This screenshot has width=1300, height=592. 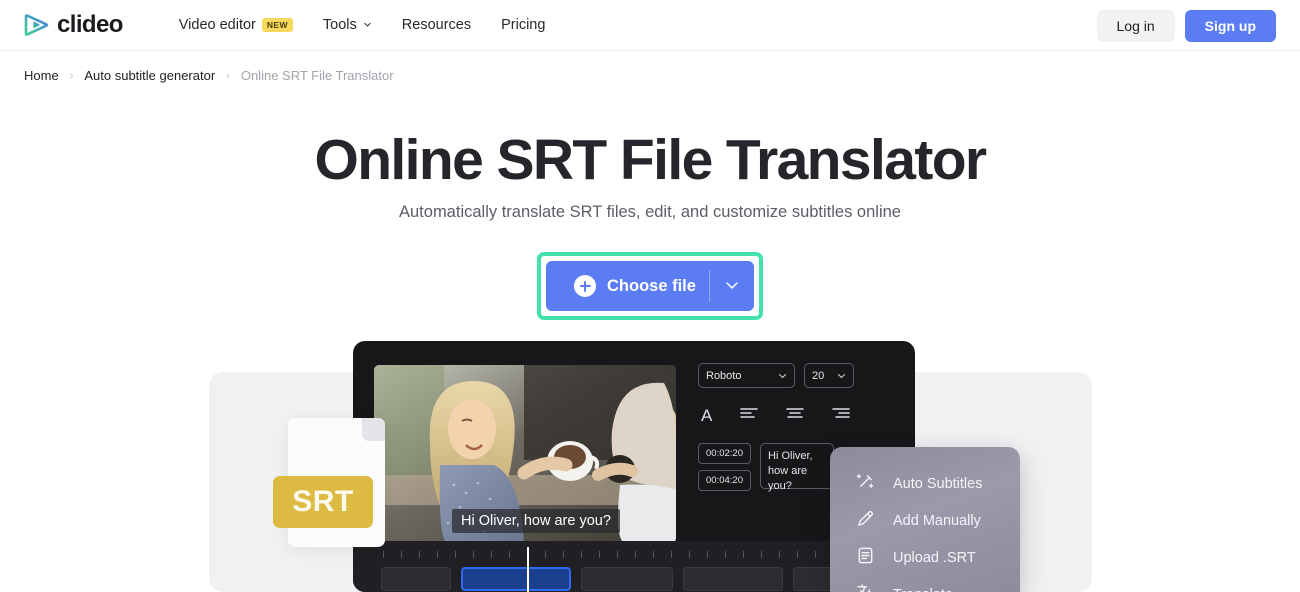 I want to click on nav-item-tools: Tools, so click(x=347, y=25).